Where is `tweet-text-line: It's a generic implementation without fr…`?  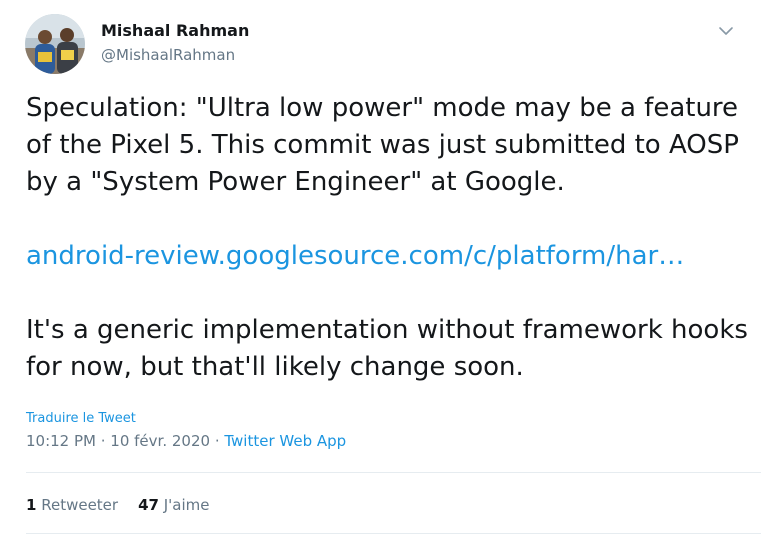
tweet-text-line: It's a generic implementation without fr… is located at coordinates (387, 330).